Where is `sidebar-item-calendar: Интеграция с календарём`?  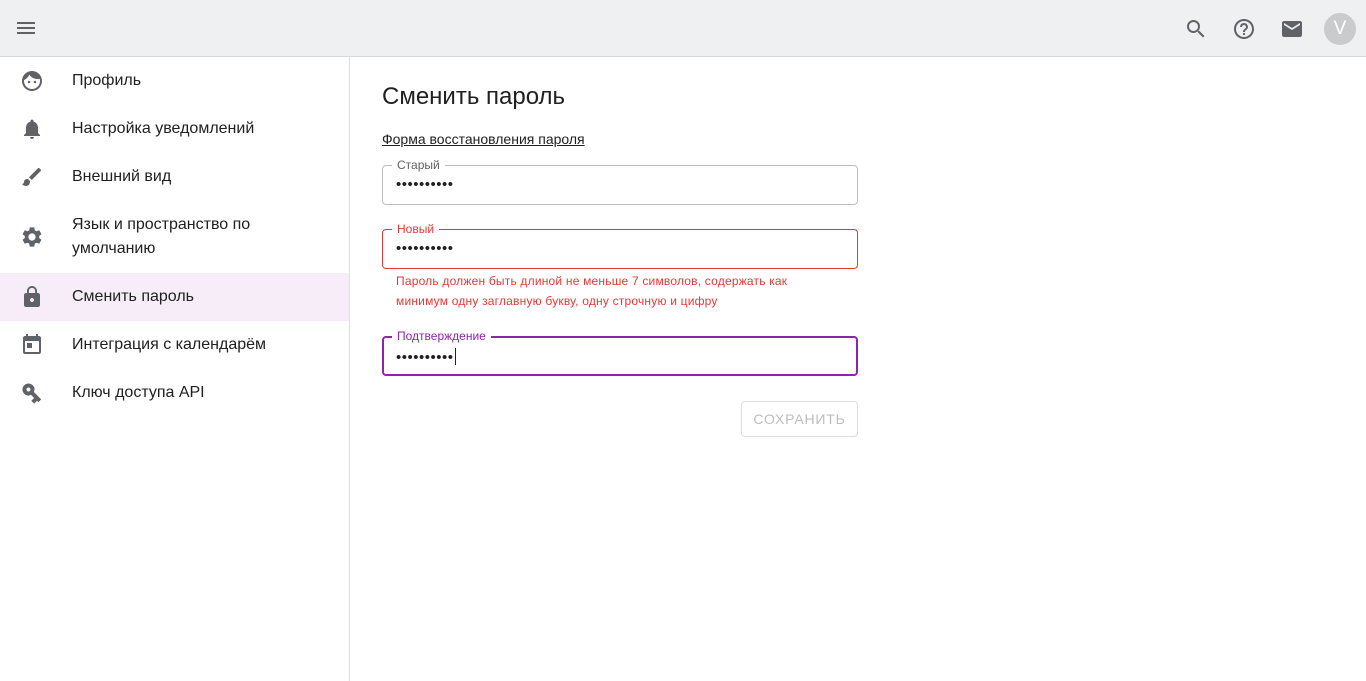
sidebar-item-calendar: Интеграция с календарём is located at coordinates (174, 345).